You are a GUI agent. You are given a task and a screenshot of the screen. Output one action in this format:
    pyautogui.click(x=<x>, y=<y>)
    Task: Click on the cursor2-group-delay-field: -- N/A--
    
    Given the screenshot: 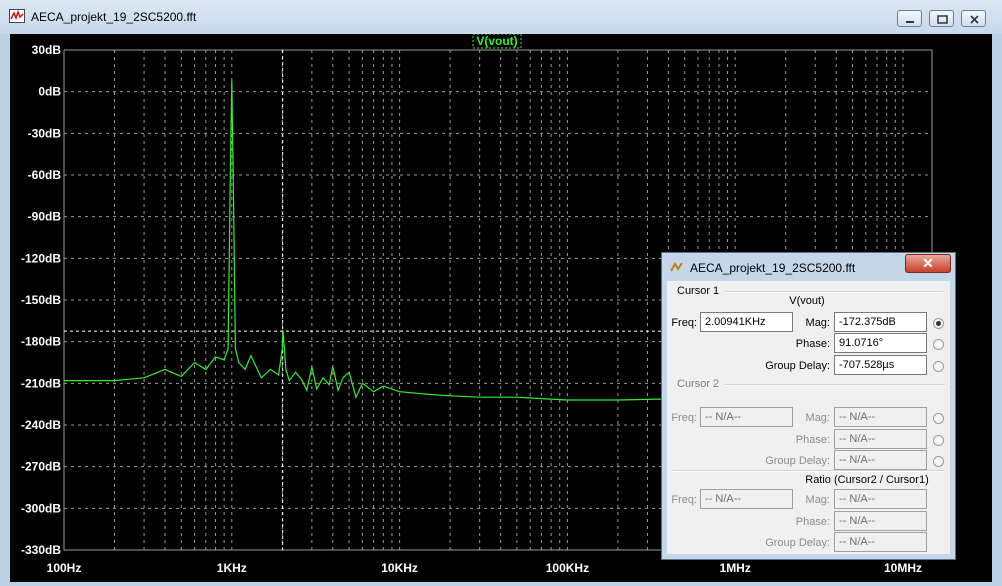 What is the action you would take?
    pyautogui.click(x=880, y=460)
    